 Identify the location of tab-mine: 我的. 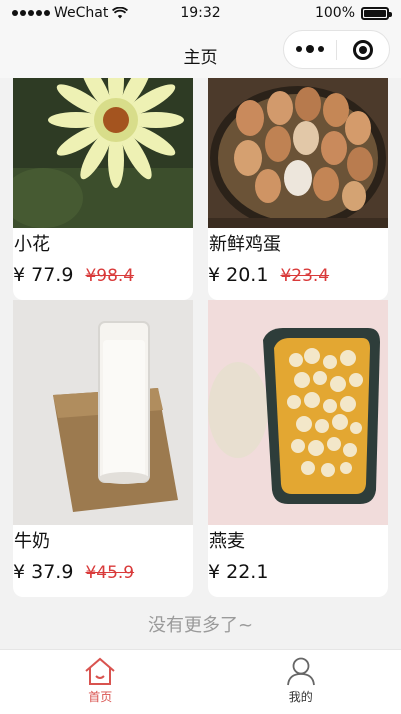
(301, 682).